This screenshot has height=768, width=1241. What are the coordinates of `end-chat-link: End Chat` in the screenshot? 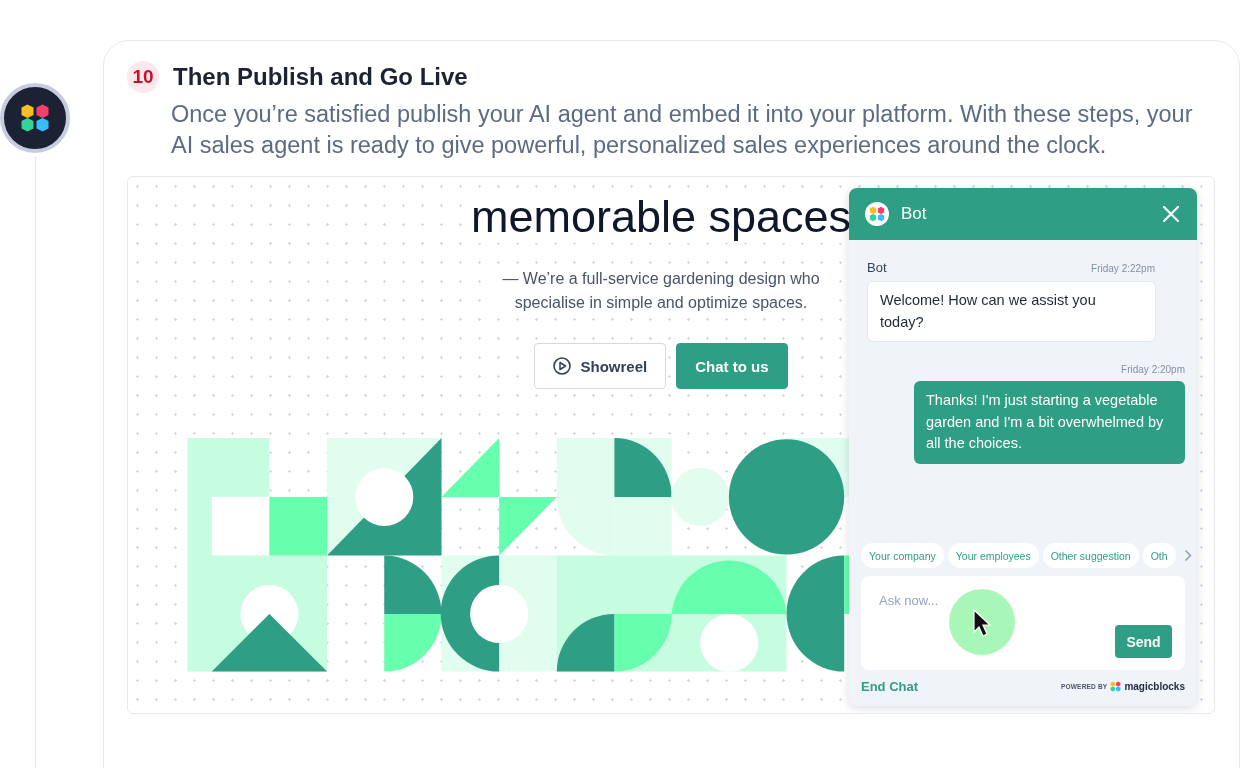 It's located at (890, 686).